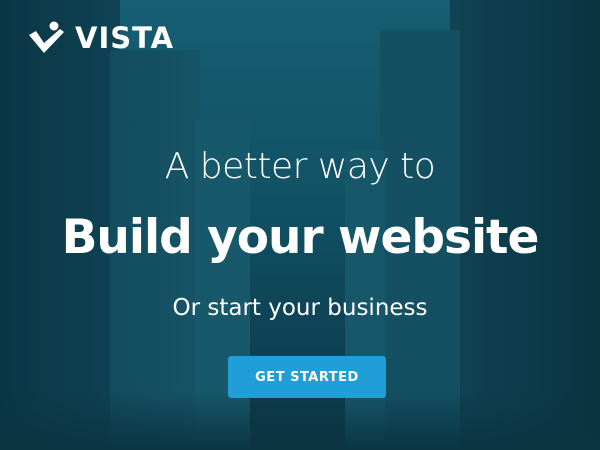 This screenshot has width=600, height=450. What do you see at coordinates (300, 308) in the screenshot?
I see `subheadline: Or start your business` at bounding box center [300, 308].